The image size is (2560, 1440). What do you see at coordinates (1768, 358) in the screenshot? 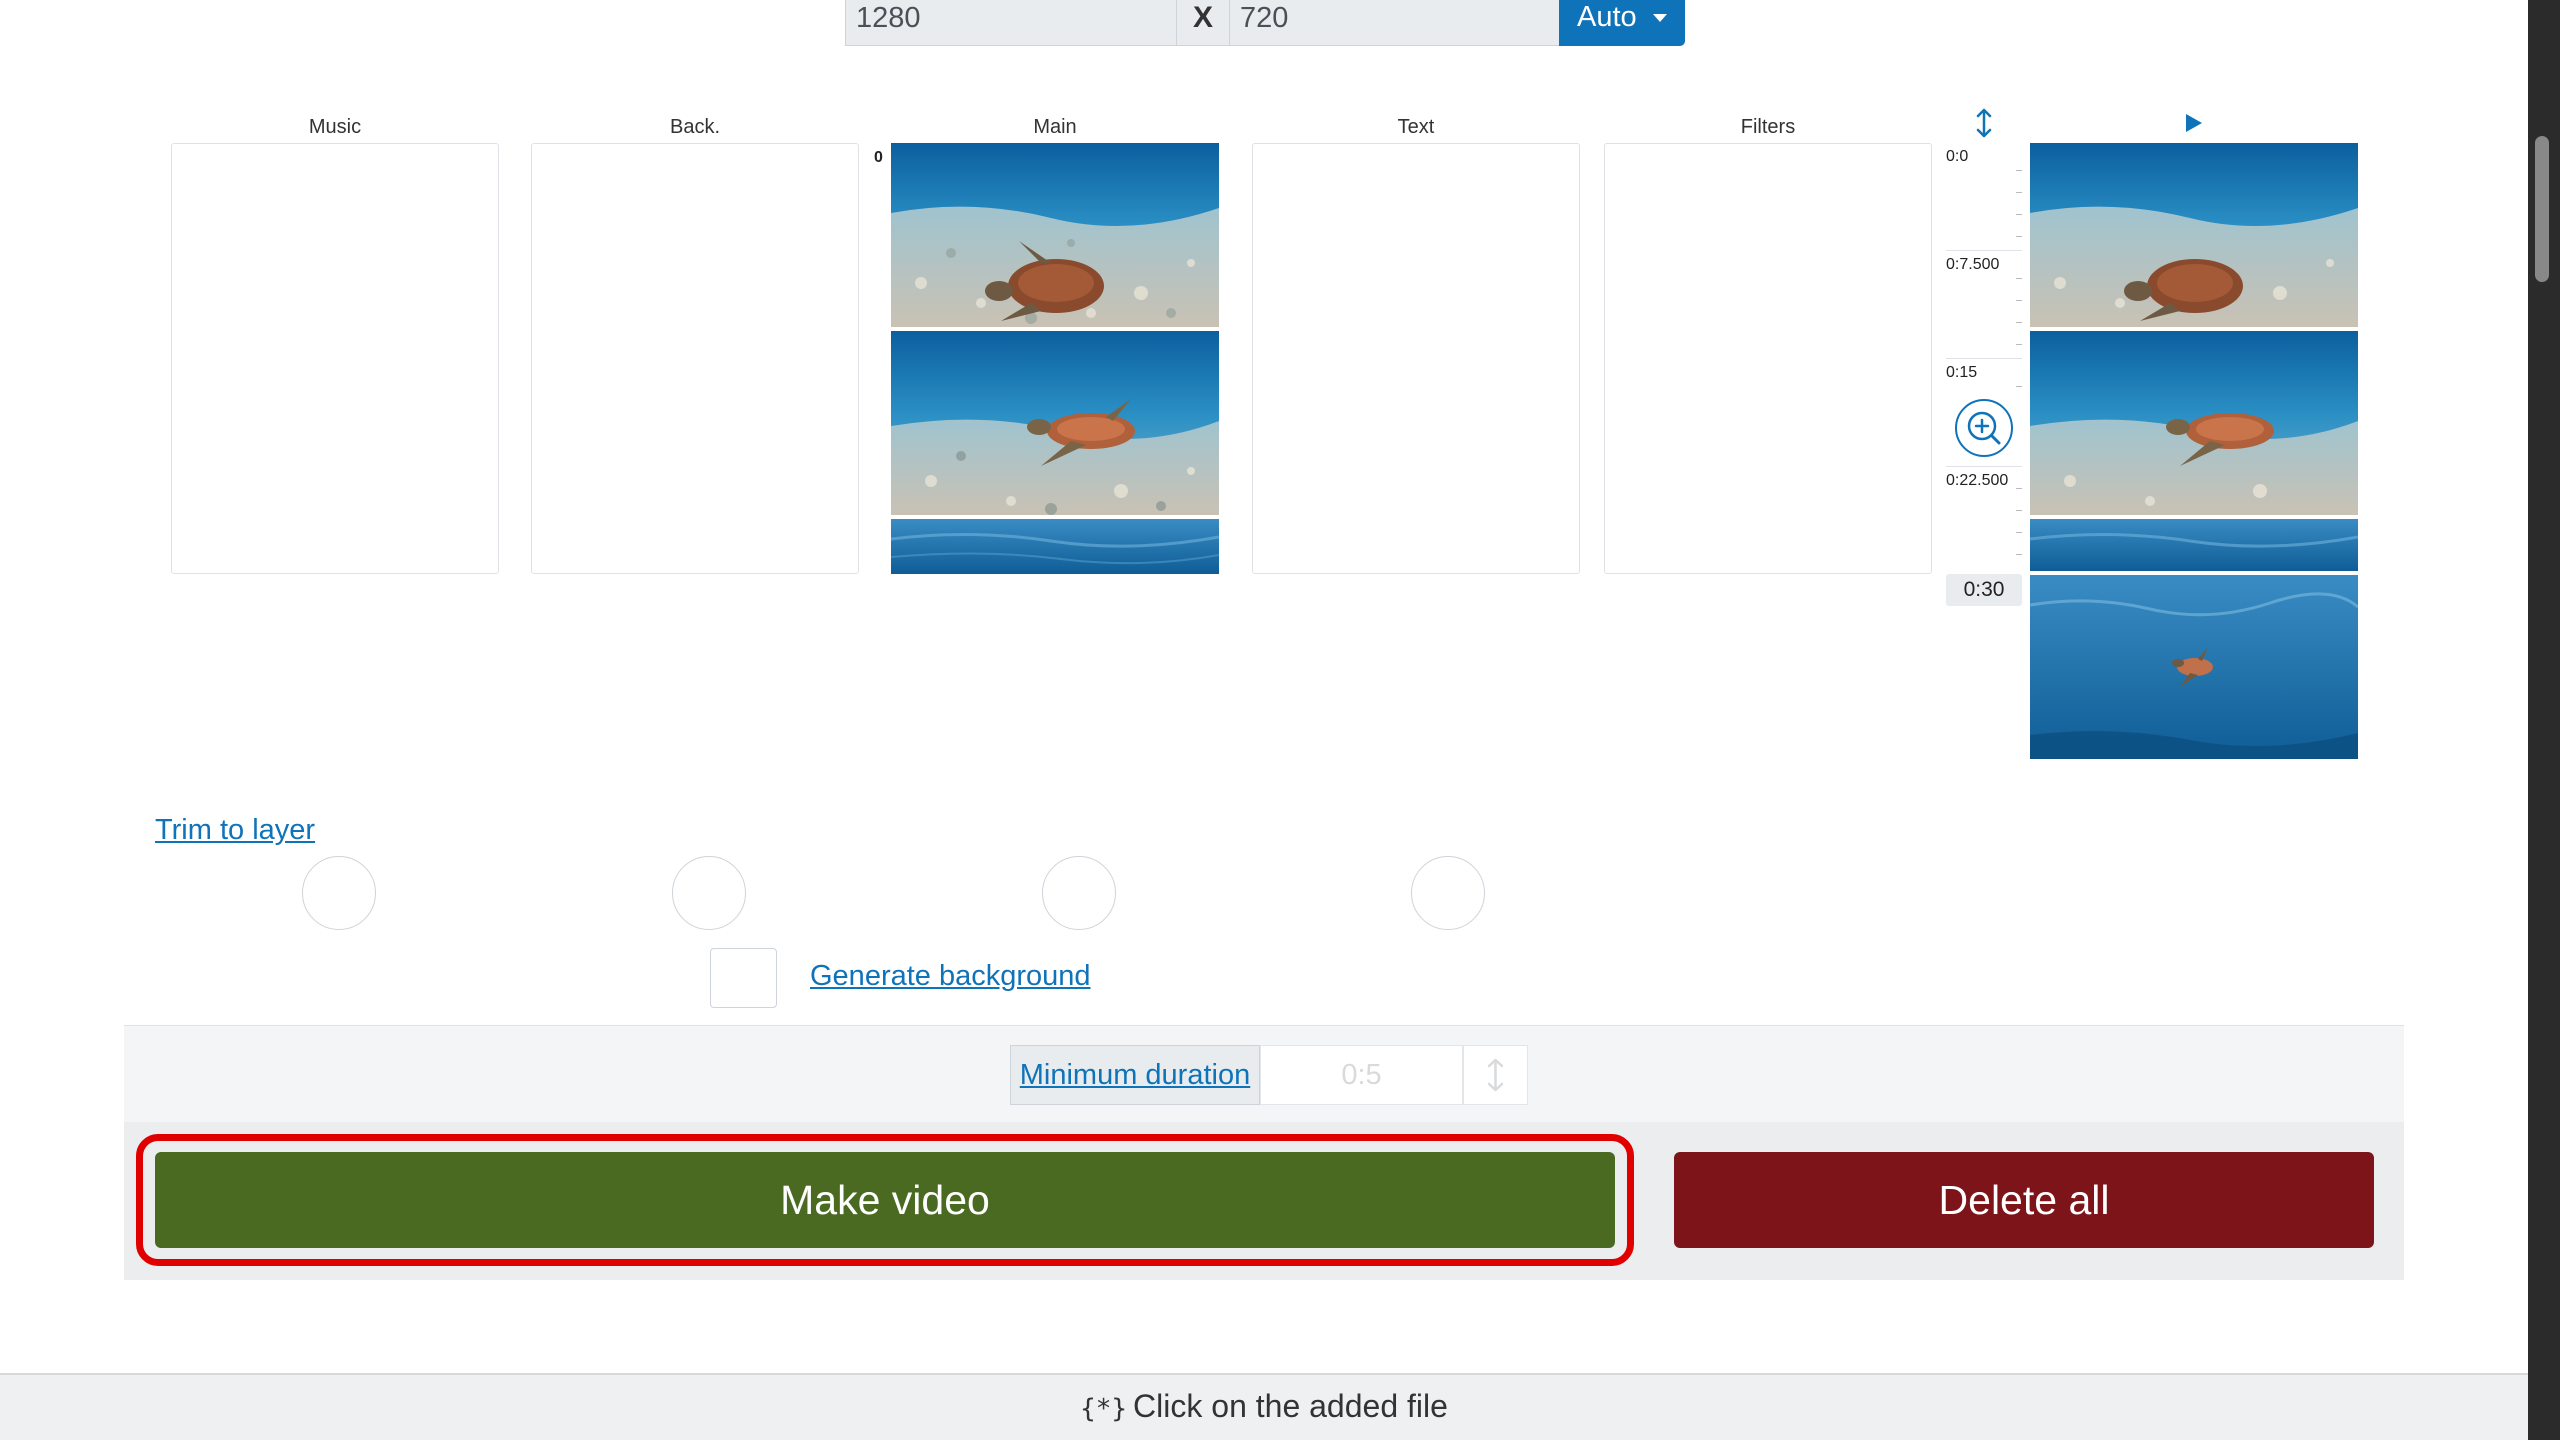
I see `filters-layer-dropzone` at bounding box center [1768, 358].